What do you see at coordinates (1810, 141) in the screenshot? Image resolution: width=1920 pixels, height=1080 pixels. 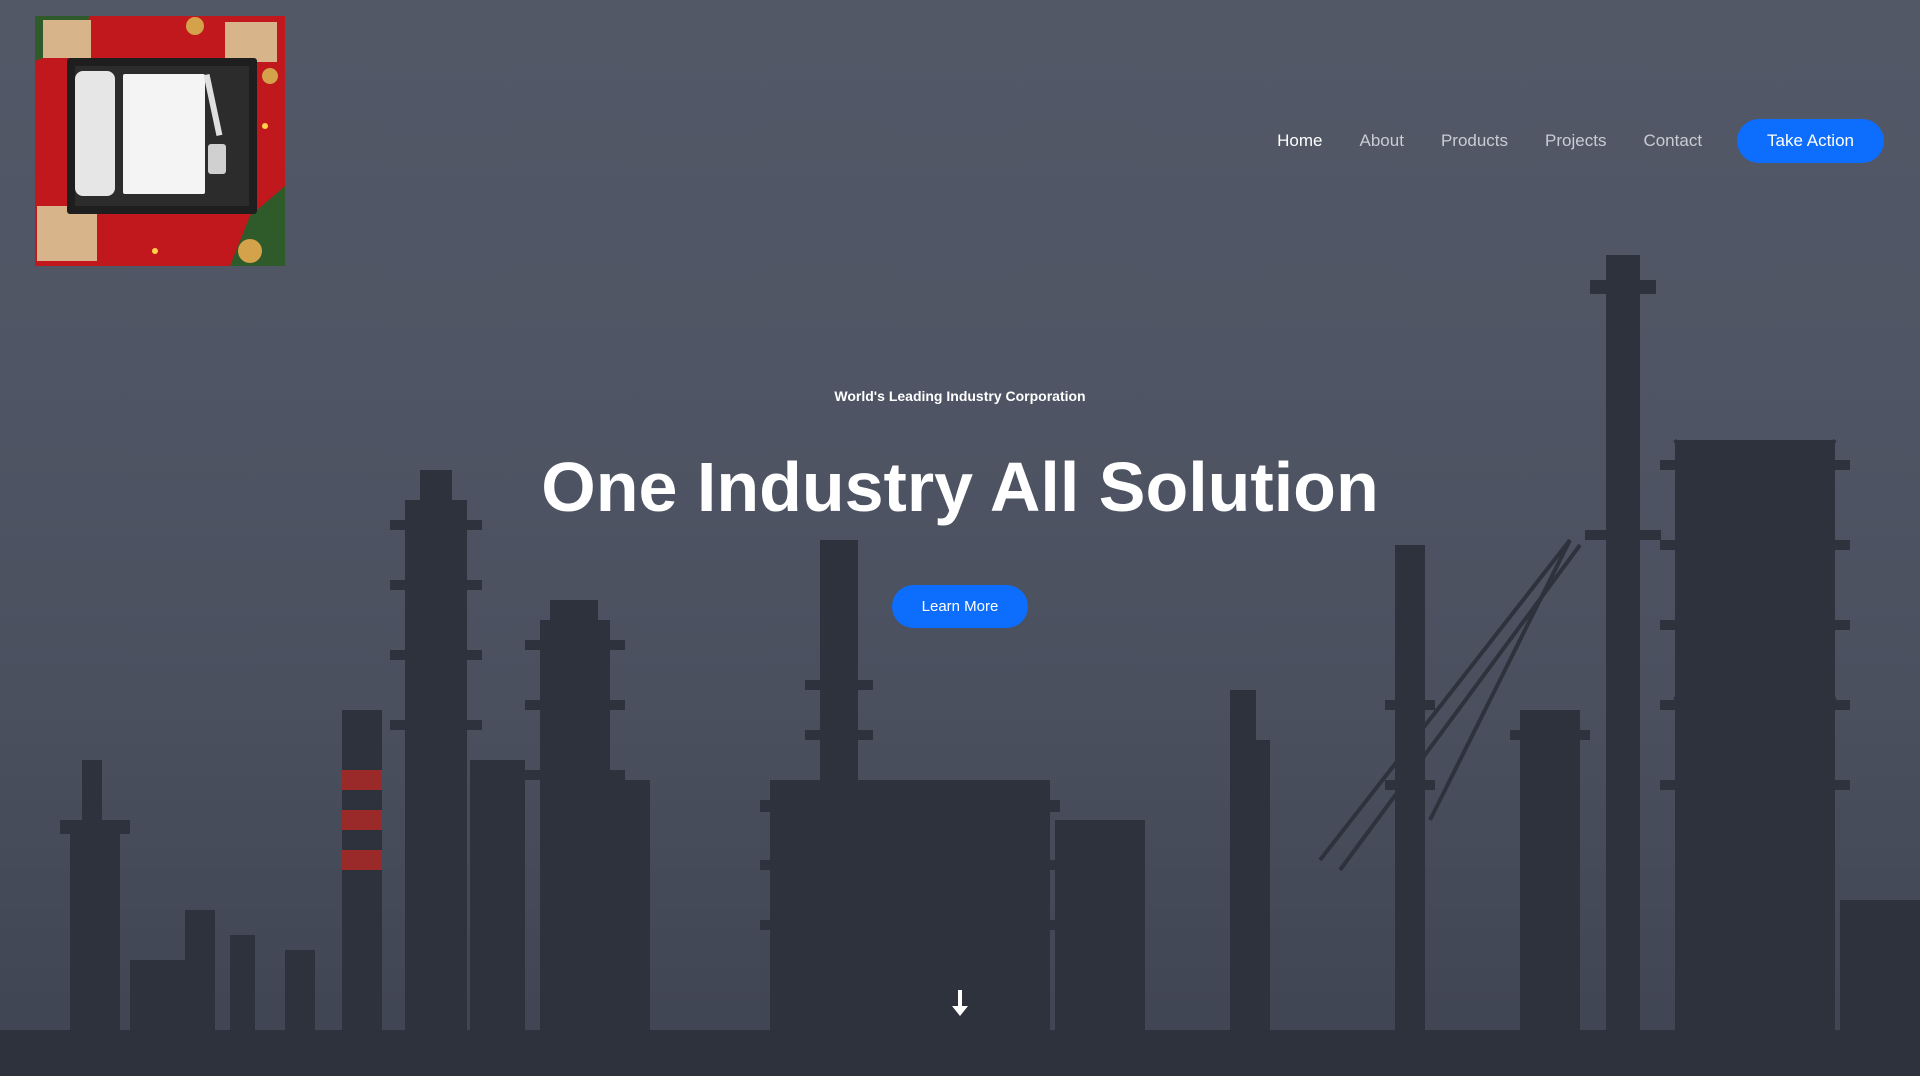 I see `take-action-button: Take Action` at bounding box center [1810, 141].